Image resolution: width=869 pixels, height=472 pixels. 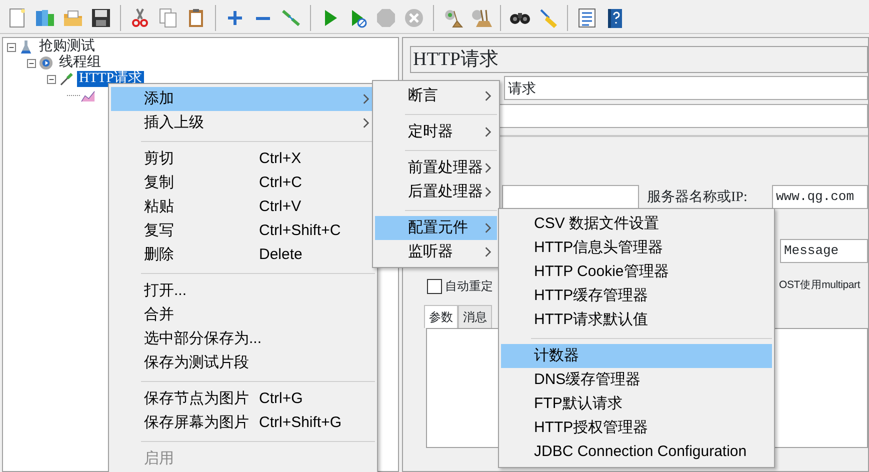 What do you see at coordinates (243, 315) in the screenshot?
I see `menu-item: 合并` at bounding box center [243, 315].